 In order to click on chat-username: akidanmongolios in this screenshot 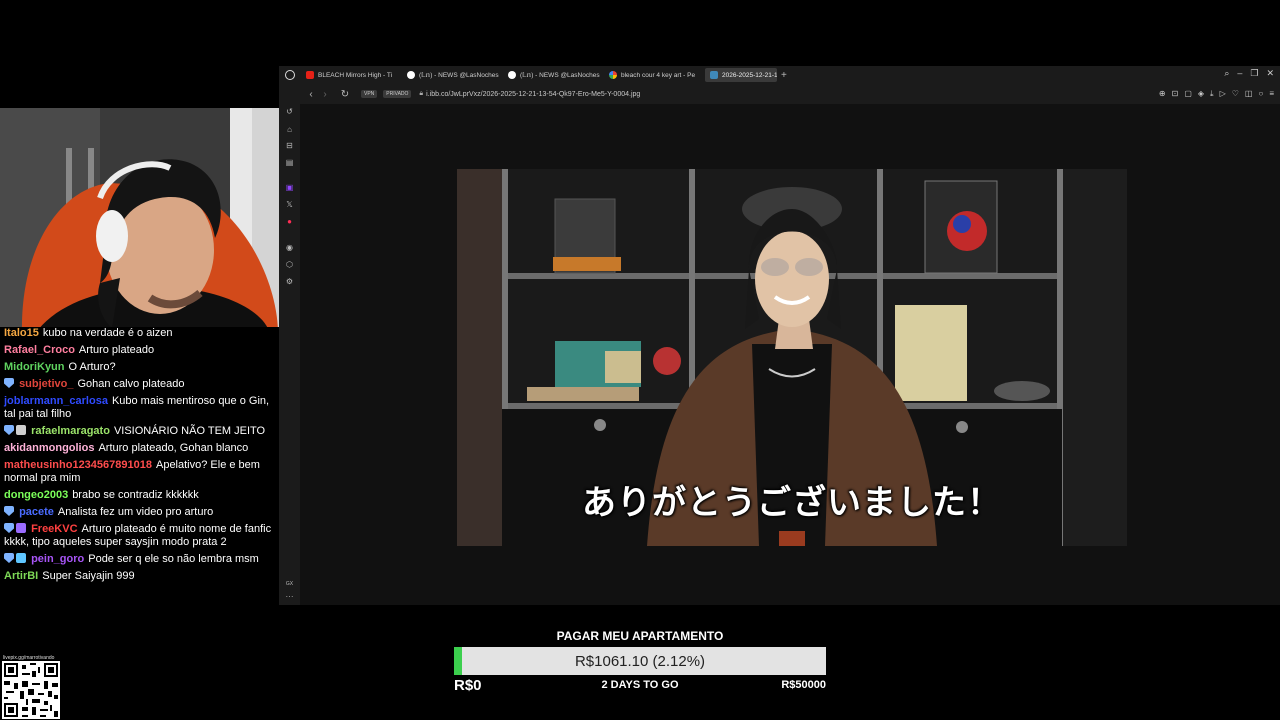, I will do `click(49, 448)`.